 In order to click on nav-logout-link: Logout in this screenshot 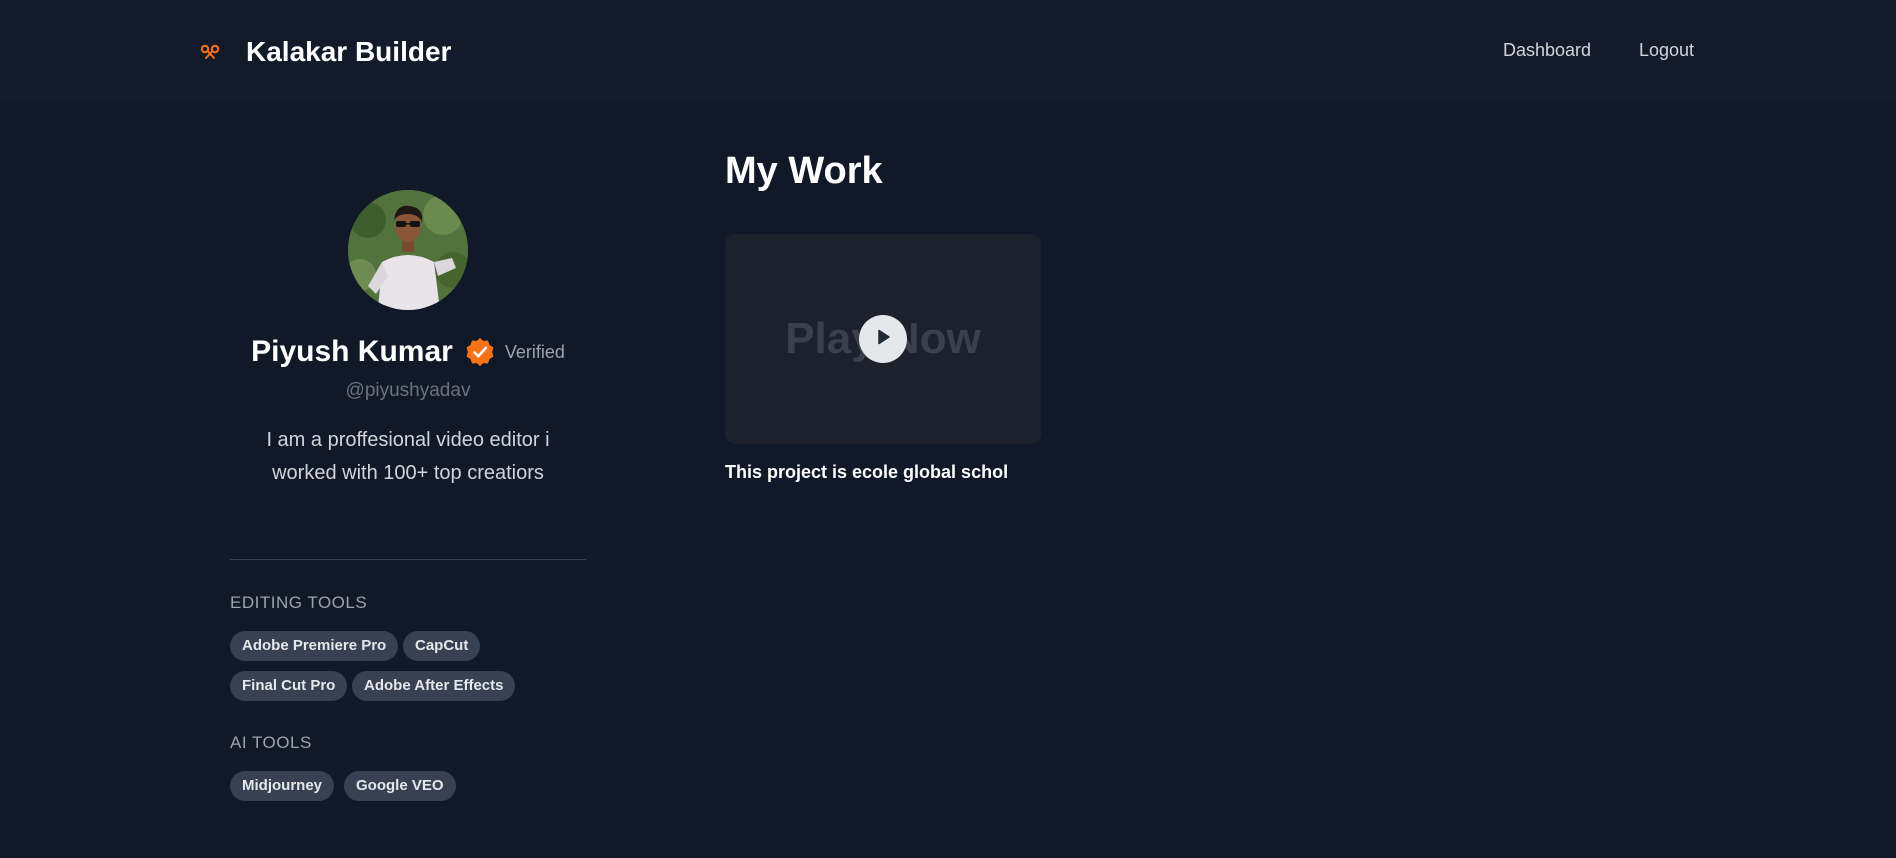, I will do `click(1666, 50)`.